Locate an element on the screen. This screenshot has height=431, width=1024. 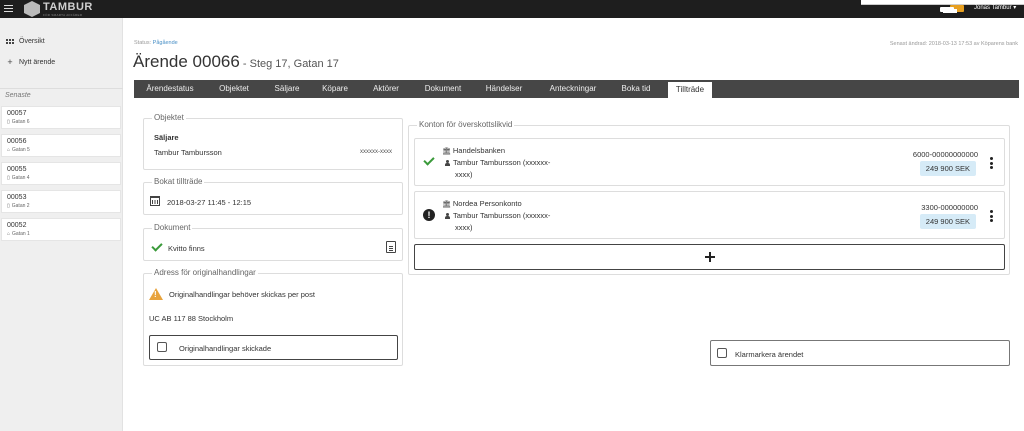
document-icon is located at coordinates (391, 247).